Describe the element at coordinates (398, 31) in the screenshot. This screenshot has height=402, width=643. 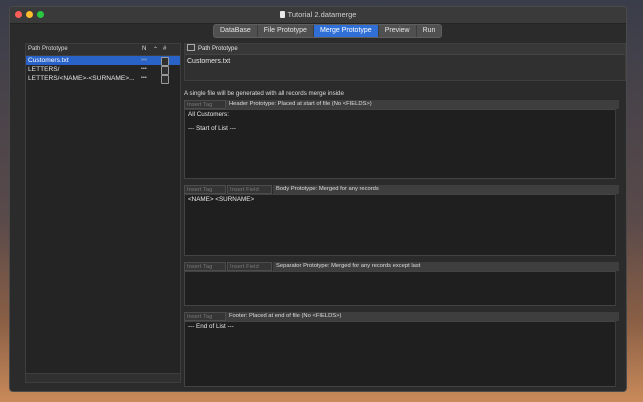
I see `tab-preview: Preview` at that location.